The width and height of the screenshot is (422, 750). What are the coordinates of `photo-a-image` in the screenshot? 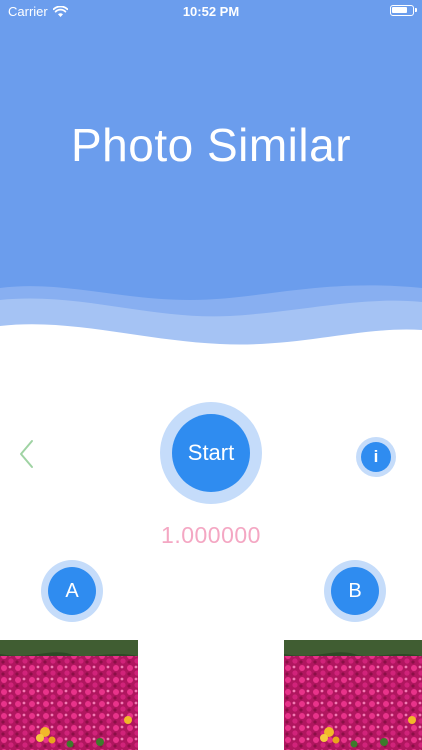 It's located at (69, 695).